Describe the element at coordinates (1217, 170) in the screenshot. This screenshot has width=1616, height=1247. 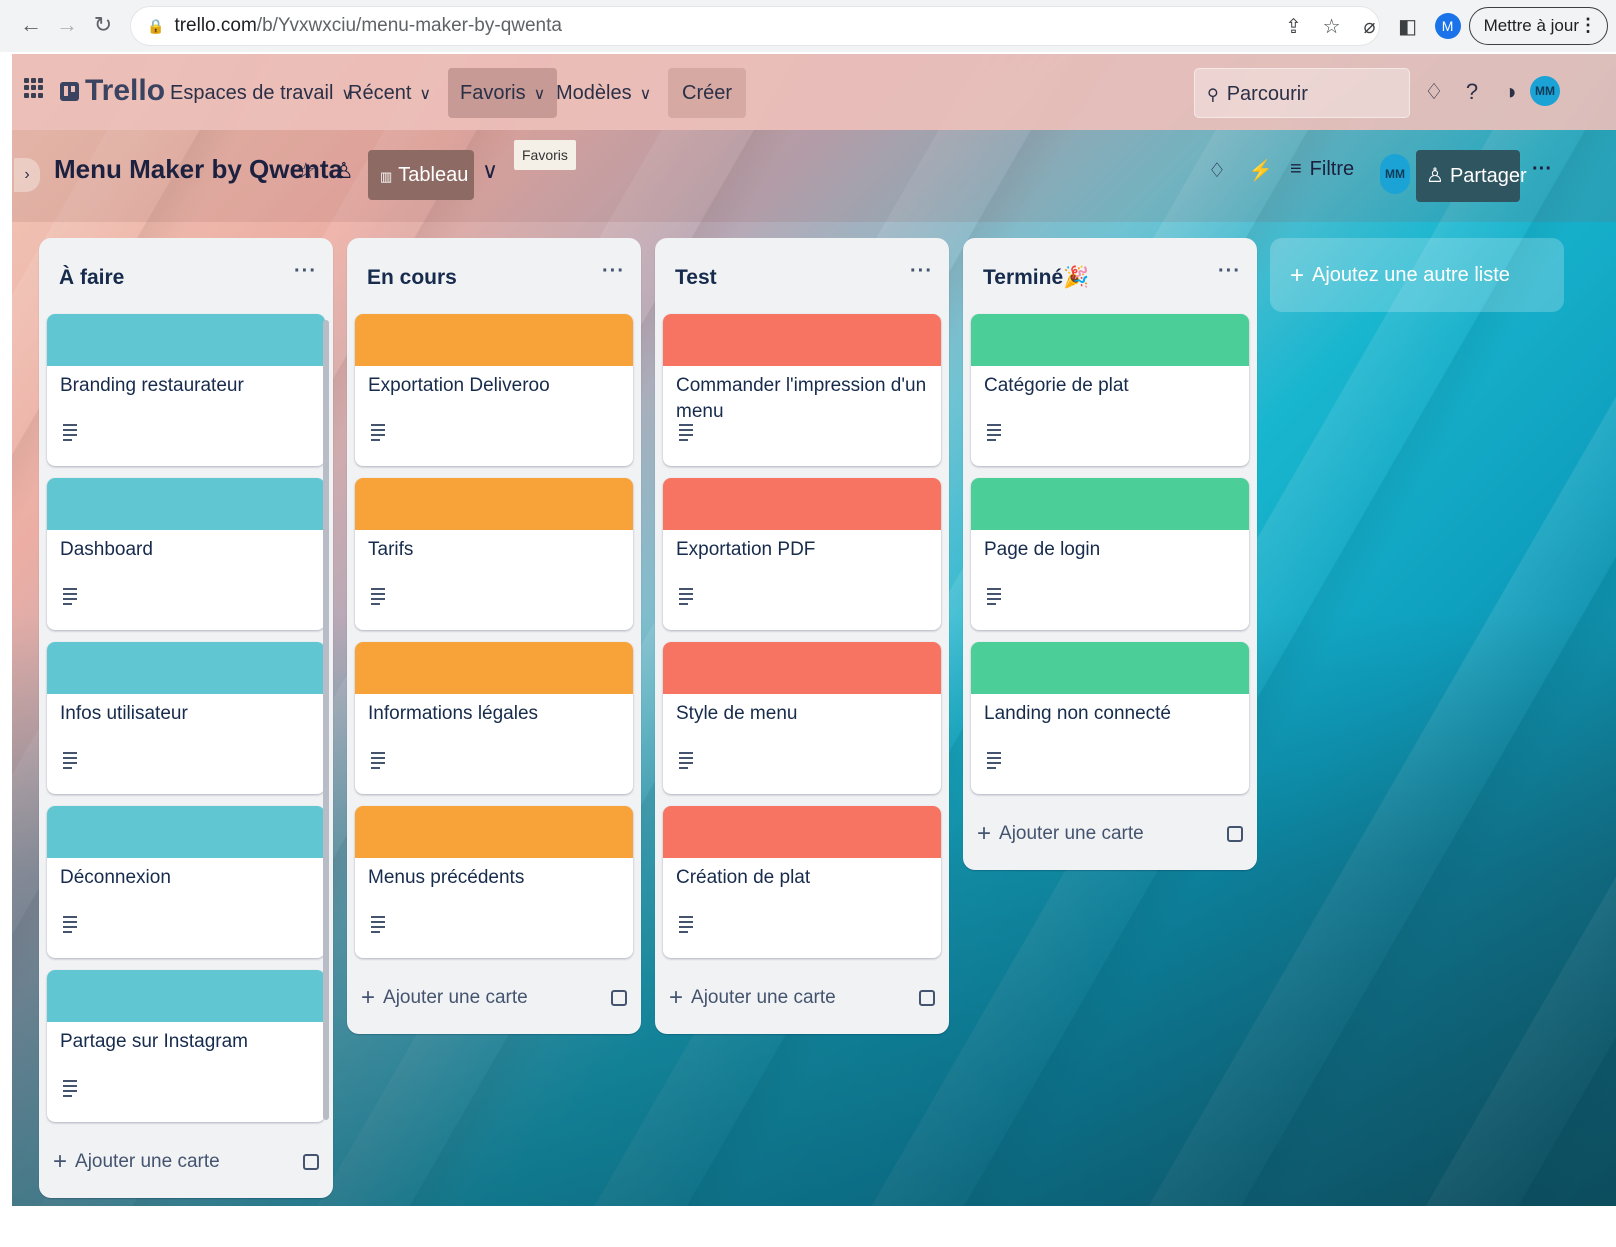
I see `power-ups-icon: ♢` at that location.